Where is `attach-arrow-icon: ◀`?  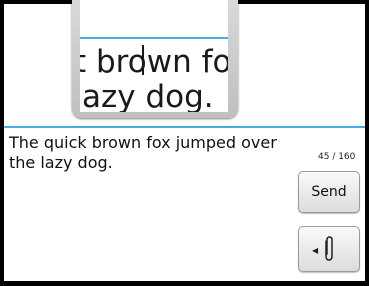 attach-arrow-icon: ◀ is located at coordinates (315, 250).